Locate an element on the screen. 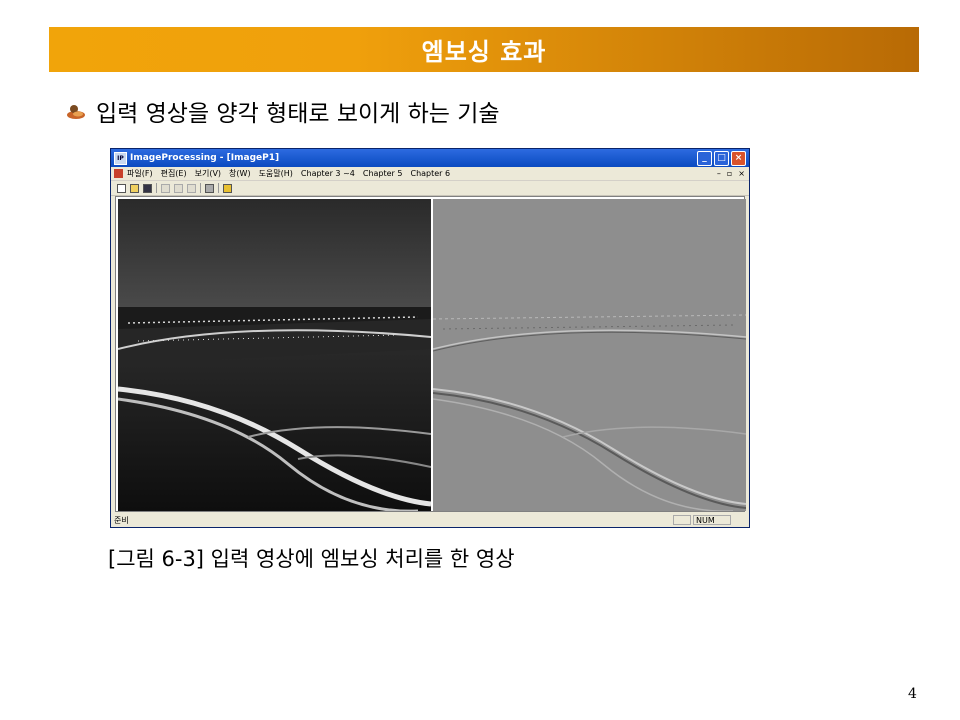 The image size is (960, 720). window-title: ImageProcessing - [ImageP1] is located at coordinates (205, 158).